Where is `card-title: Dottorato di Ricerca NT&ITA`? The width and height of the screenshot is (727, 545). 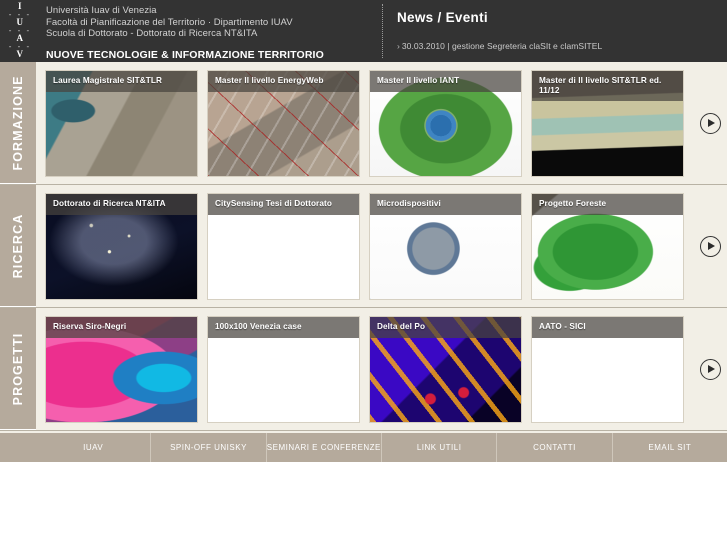
card-title: Dottorato di Ricerca NT&ITA is located at coordinates (121, 204).